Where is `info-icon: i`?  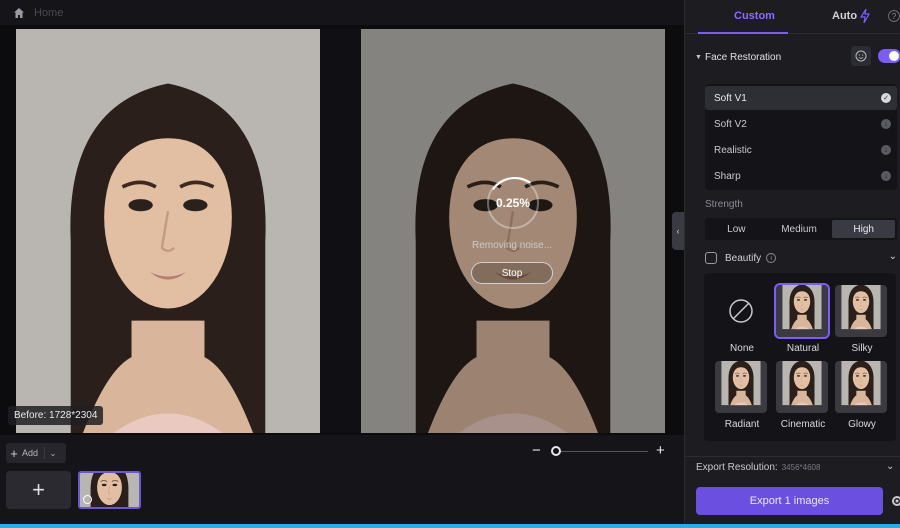 info-icon: i is located at coordinates (771, 258).